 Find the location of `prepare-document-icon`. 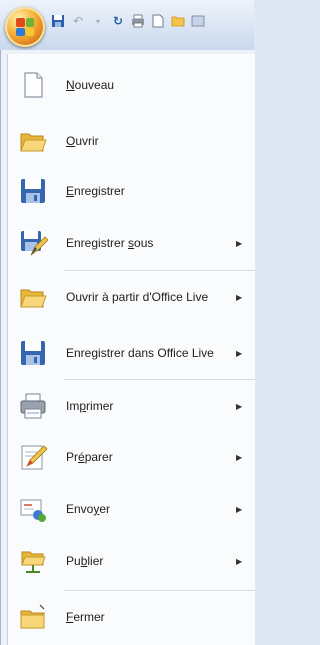

prepare-document-icon is located at coordinates (34, 457).